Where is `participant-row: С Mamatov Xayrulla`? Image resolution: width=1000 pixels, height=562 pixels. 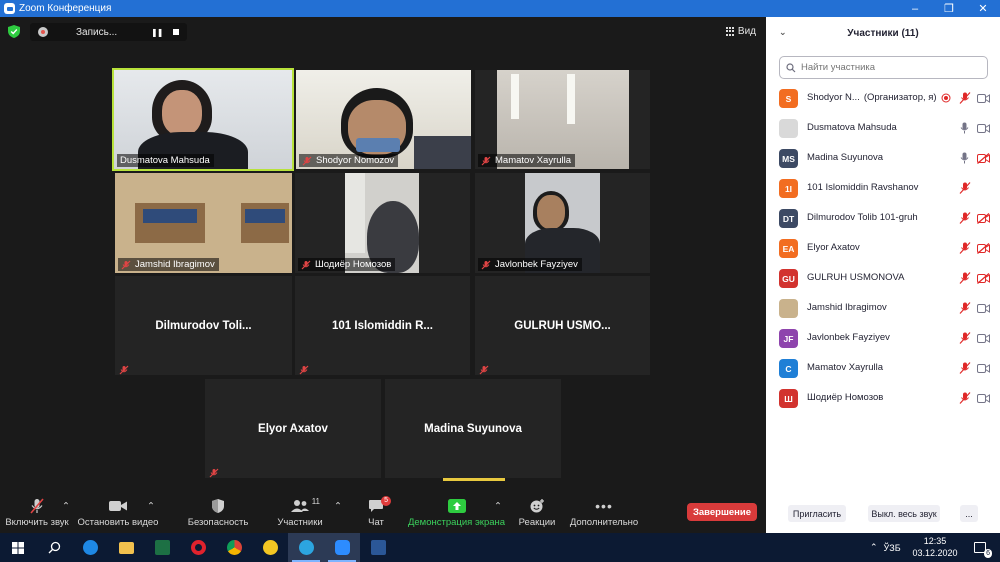
participant-row: С Mamatov Xayrulla is located at coordinates (883, 368).